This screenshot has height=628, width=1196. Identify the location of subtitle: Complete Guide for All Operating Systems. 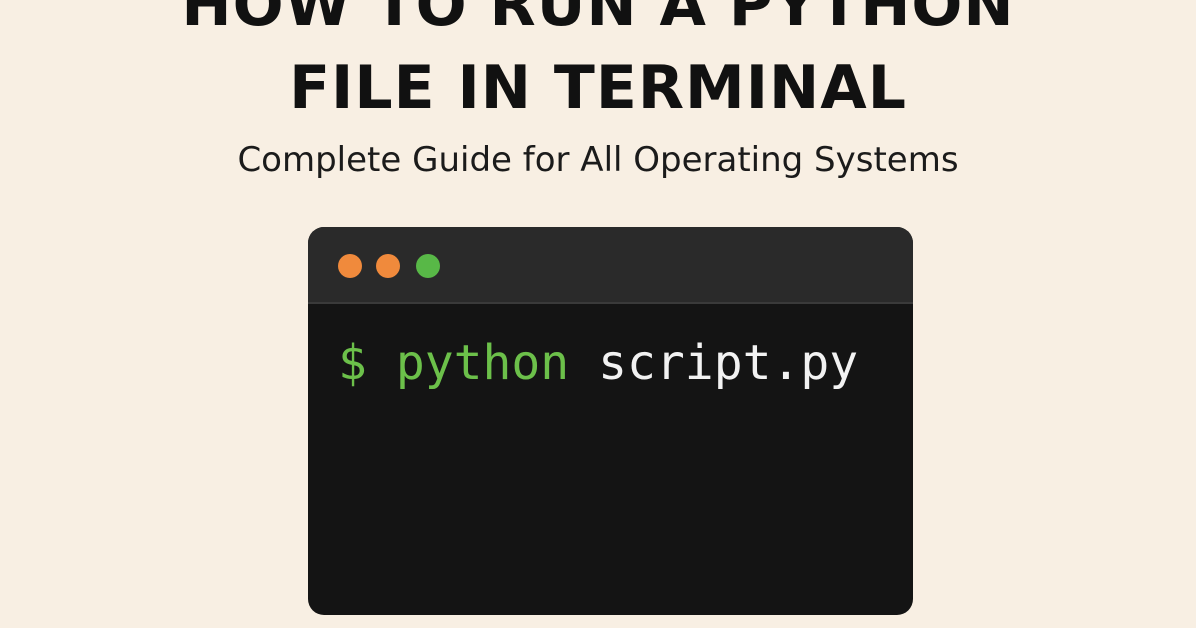
(598, 160).